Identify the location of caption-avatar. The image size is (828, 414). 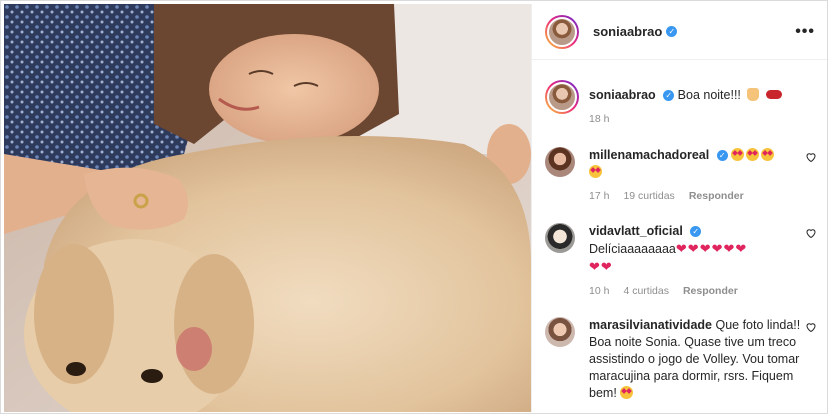
(562, 97).